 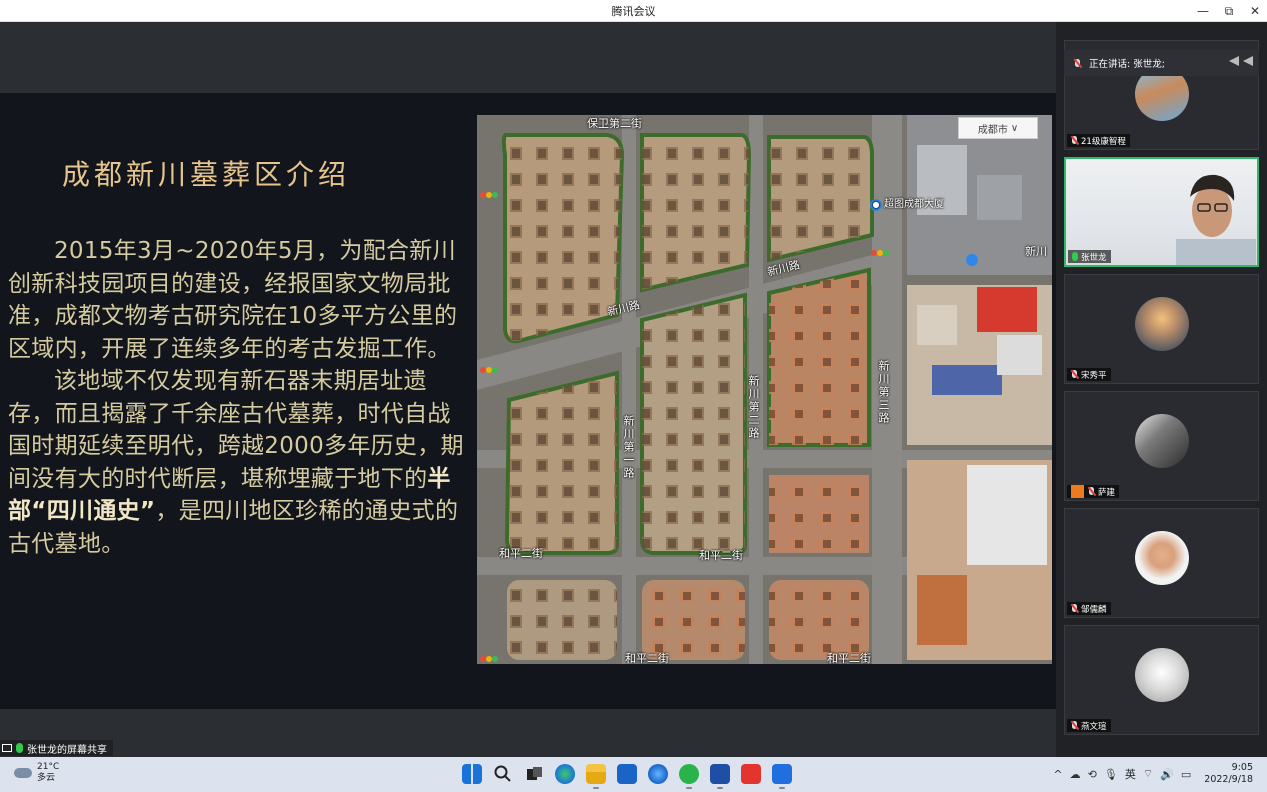 I want to click on clock-date: 2022/9/18, so click(x=1228, y=779).